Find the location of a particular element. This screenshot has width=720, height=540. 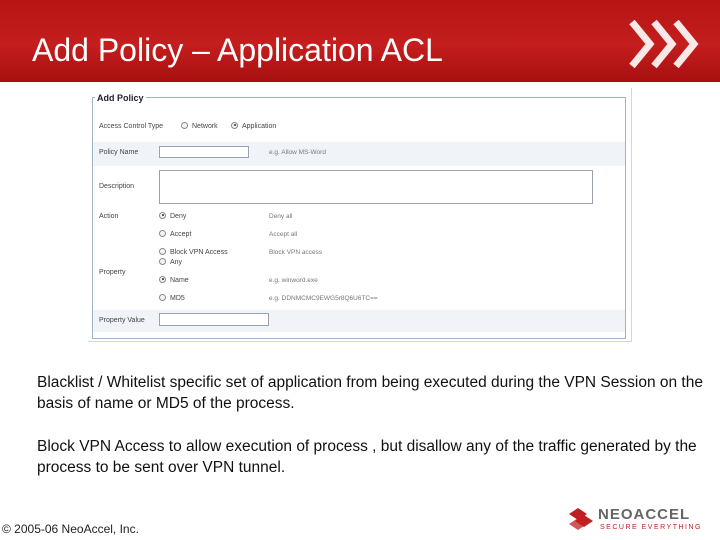

logo-tagline: SECURE EVERYTHING is located at coordinates (651, 527).